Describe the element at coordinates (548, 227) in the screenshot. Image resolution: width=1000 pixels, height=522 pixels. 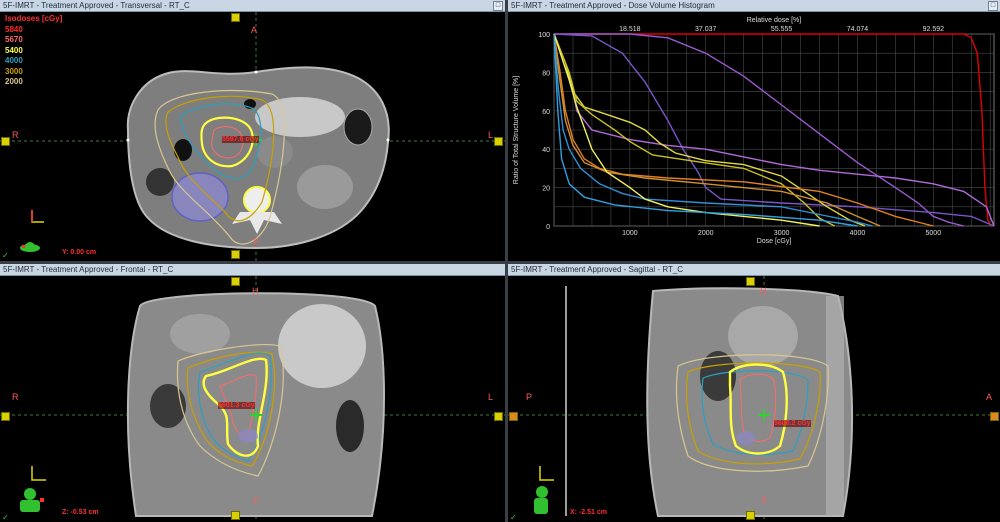
I see `y-tick-label: 0` at that location.